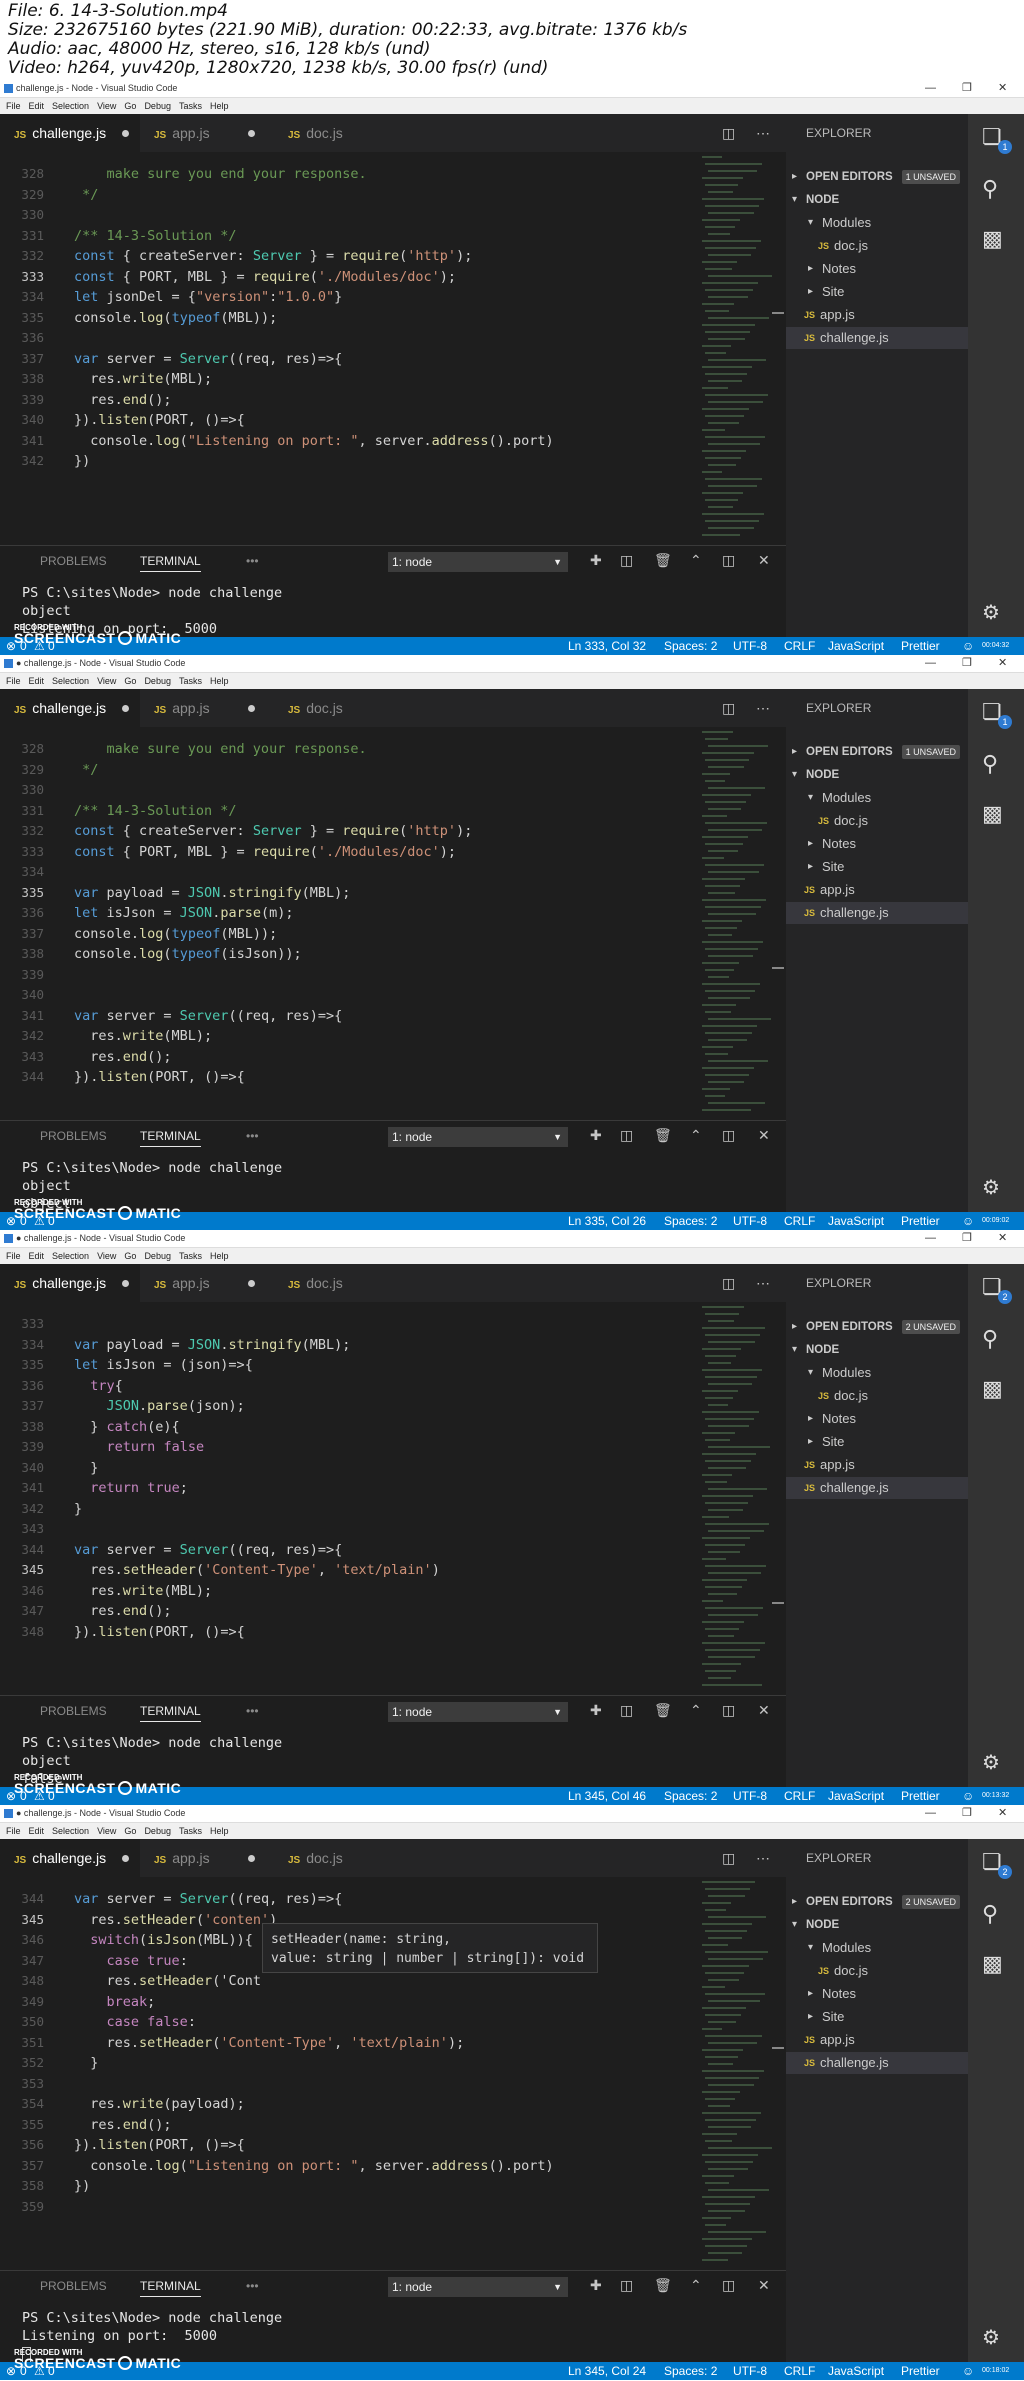  I want to click on open-editors-header: ▸ OPEN EDITORS 1 UNSAVED, so click(877, 177).